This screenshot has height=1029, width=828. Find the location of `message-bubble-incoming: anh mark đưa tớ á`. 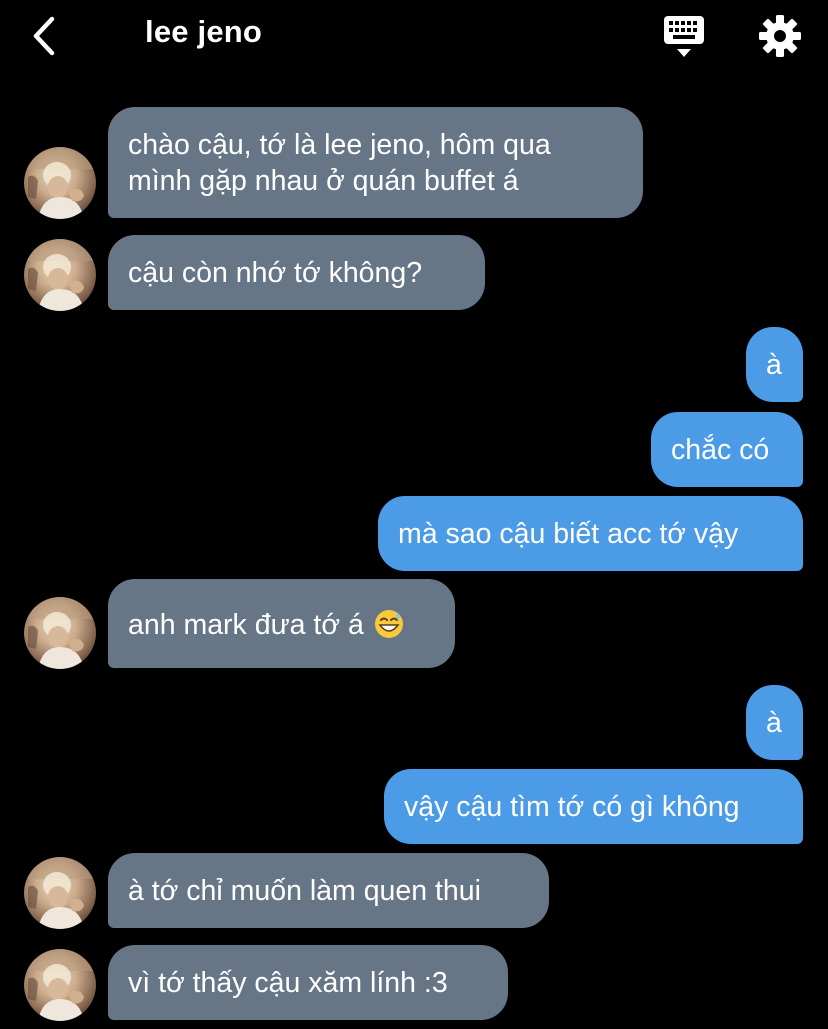

message-bubble-incoming: anh mark đưa tớ á is located at coordinates (281, 623).